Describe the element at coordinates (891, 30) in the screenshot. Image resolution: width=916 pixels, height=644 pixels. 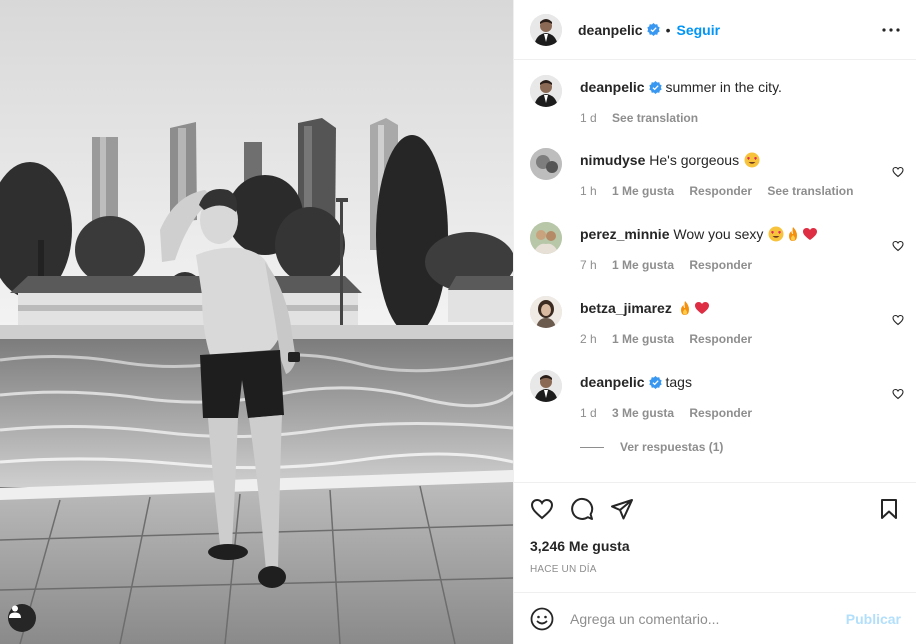
I see `more-options-icon` at that location.